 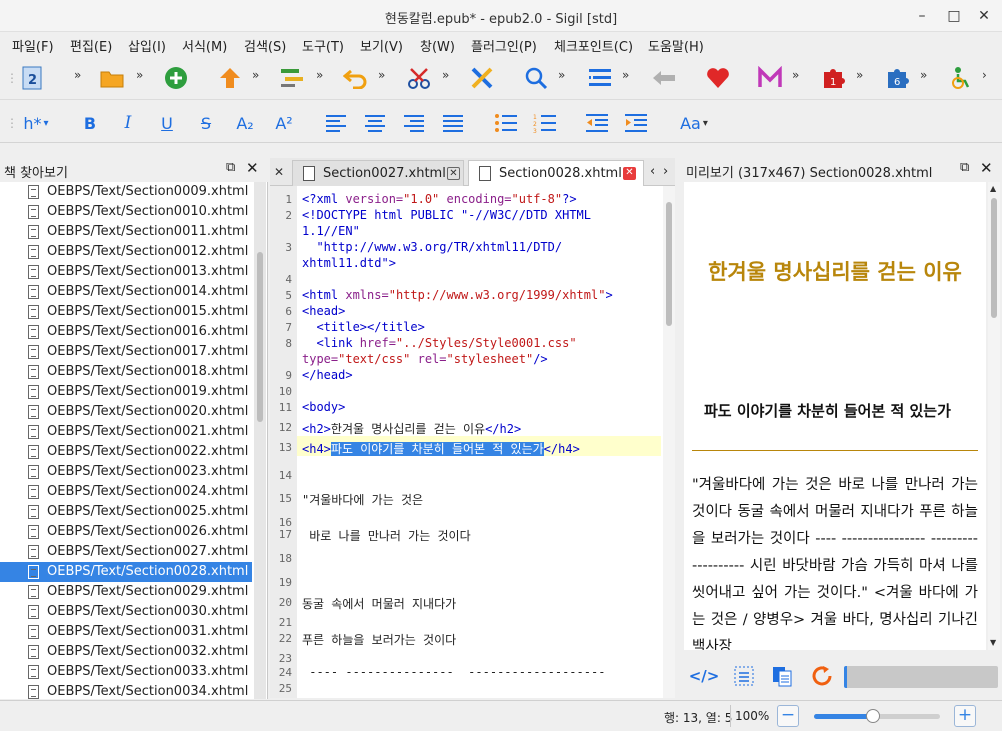 I want to click on undo-icon, so click(x=356, y=78).